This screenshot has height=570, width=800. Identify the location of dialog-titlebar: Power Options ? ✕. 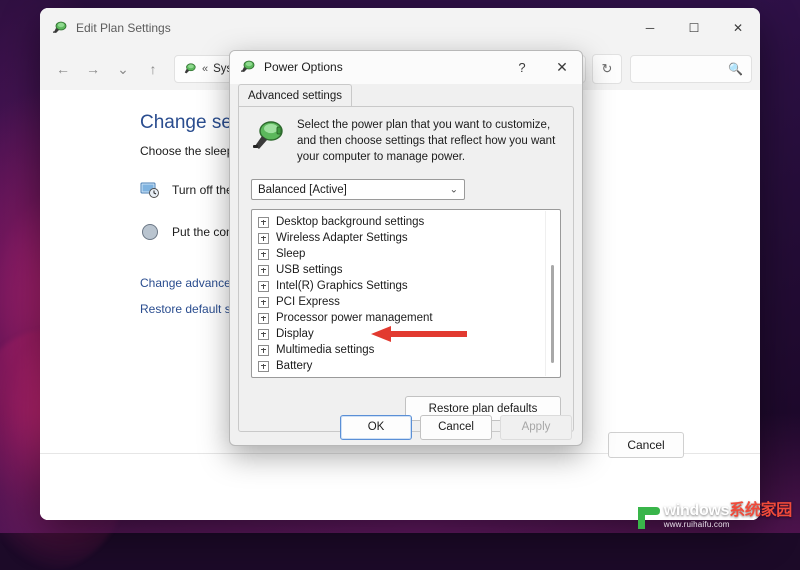
(406, 67).